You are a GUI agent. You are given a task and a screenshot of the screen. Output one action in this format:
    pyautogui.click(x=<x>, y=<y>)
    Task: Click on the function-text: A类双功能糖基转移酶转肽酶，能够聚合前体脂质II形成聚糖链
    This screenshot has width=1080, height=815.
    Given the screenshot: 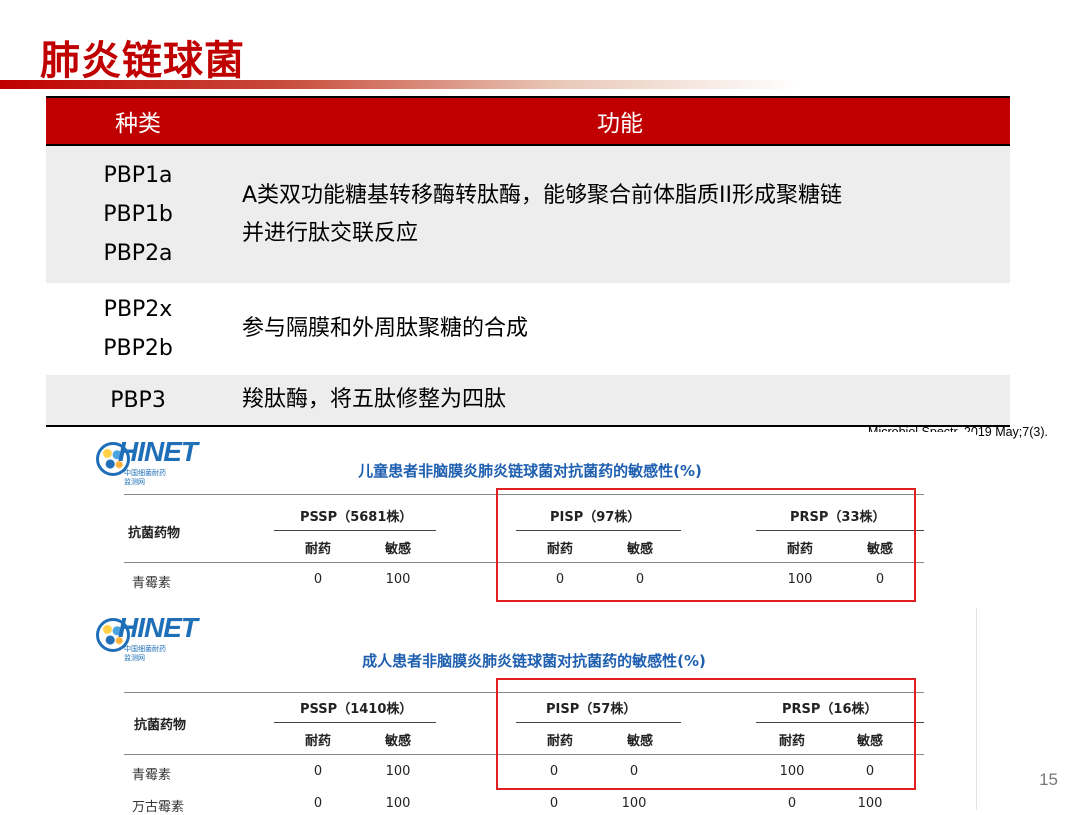 What is the action you would take?
    pyautogui.click(x=542, y=195)
    